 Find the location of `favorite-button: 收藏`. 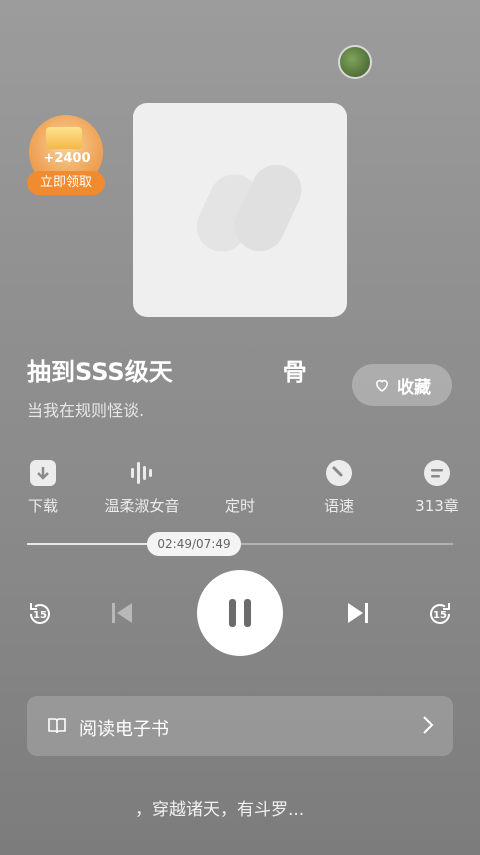

favorite-button: 收藏 is located at coordinates (402, 385).